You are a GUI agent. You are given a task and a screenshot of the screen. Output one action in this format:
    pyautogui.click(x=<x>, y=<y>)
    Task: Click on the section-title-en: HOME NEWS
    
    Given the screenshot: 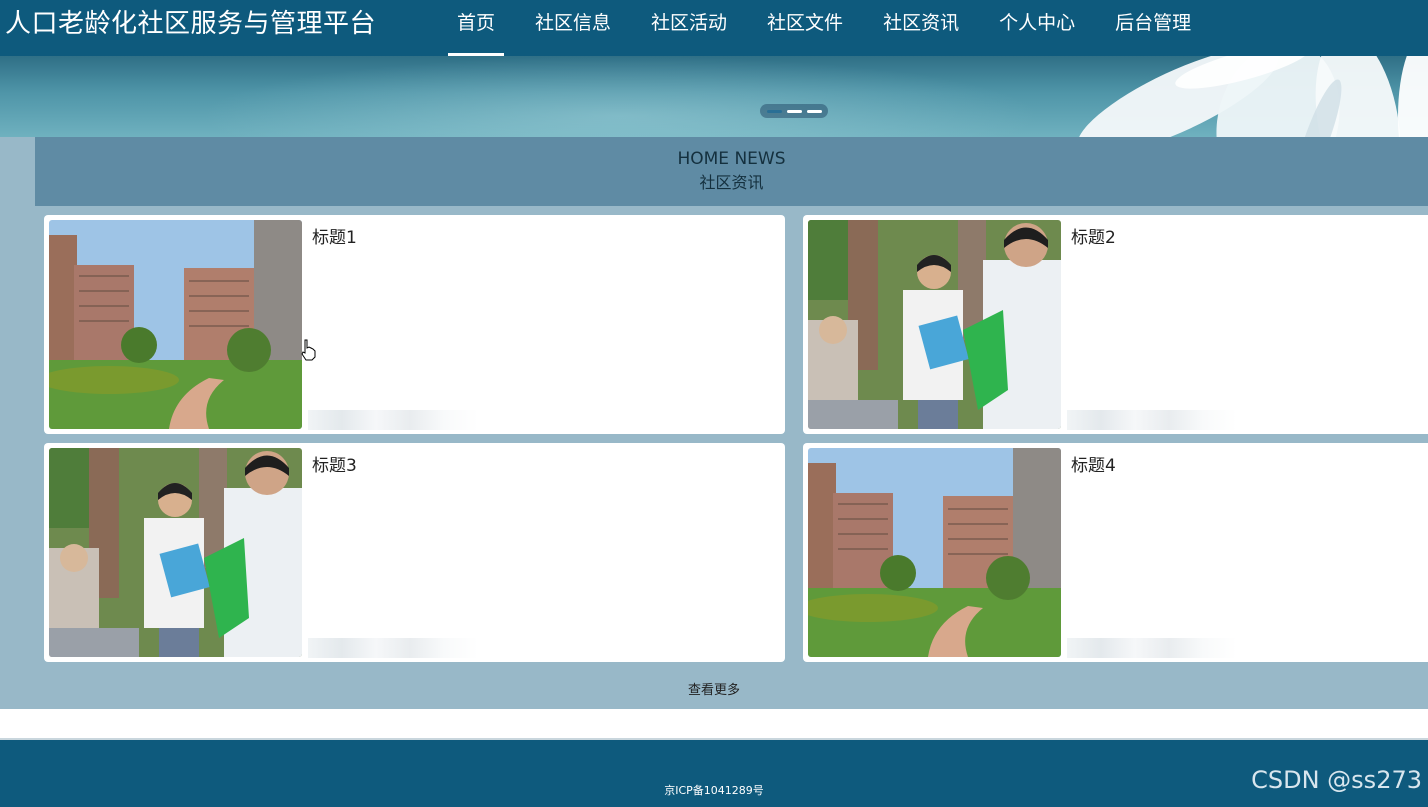 What is the action you would take?
    pyautogui.click(x=731, y=159)
    